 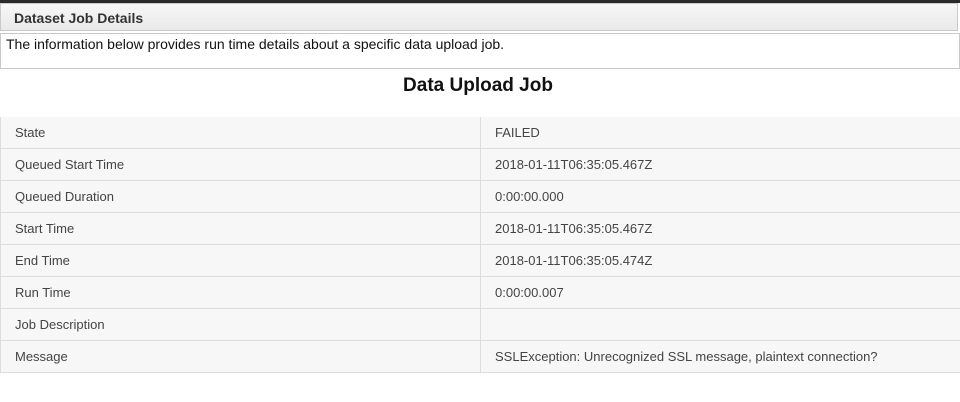 What do you see at coordinates (479, 17) in the screenshot?
I see `panel-header: Dataset Job Details` at bounding box center [479, 17].